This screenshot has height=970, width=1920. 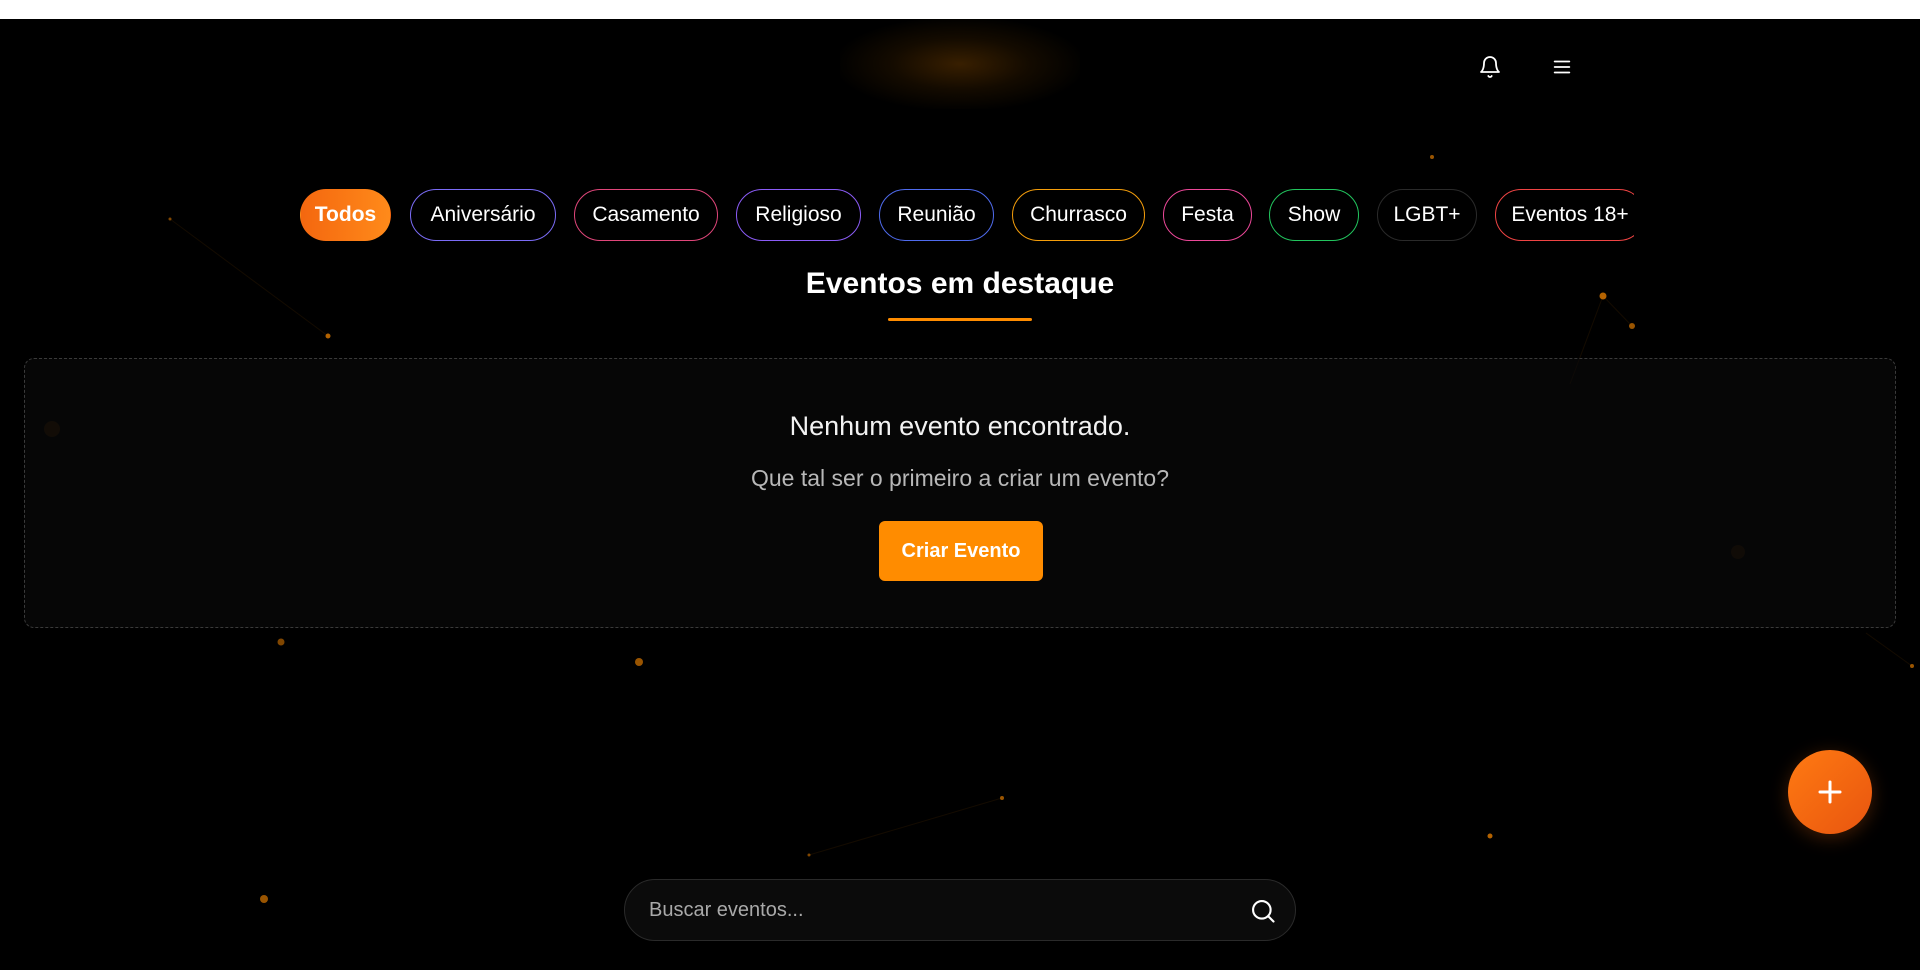 I want to click on search-input, so click(x=929, y=910).